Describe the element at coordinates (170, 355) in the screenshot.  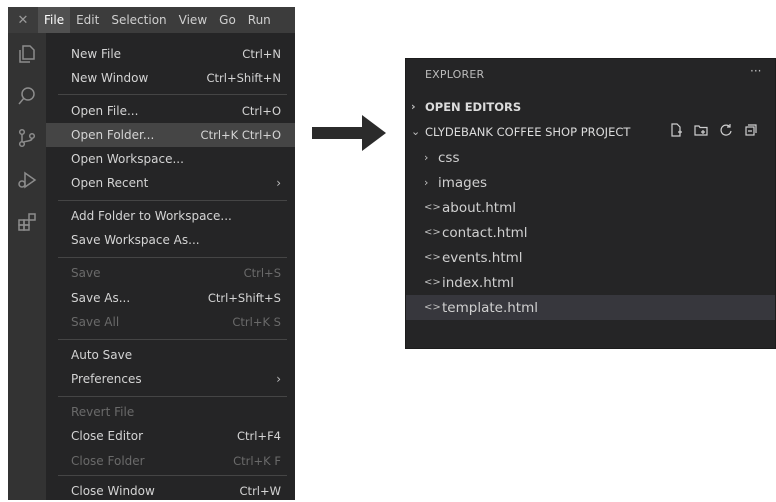
I see `menu-auto-save: Auto Save` at that location.